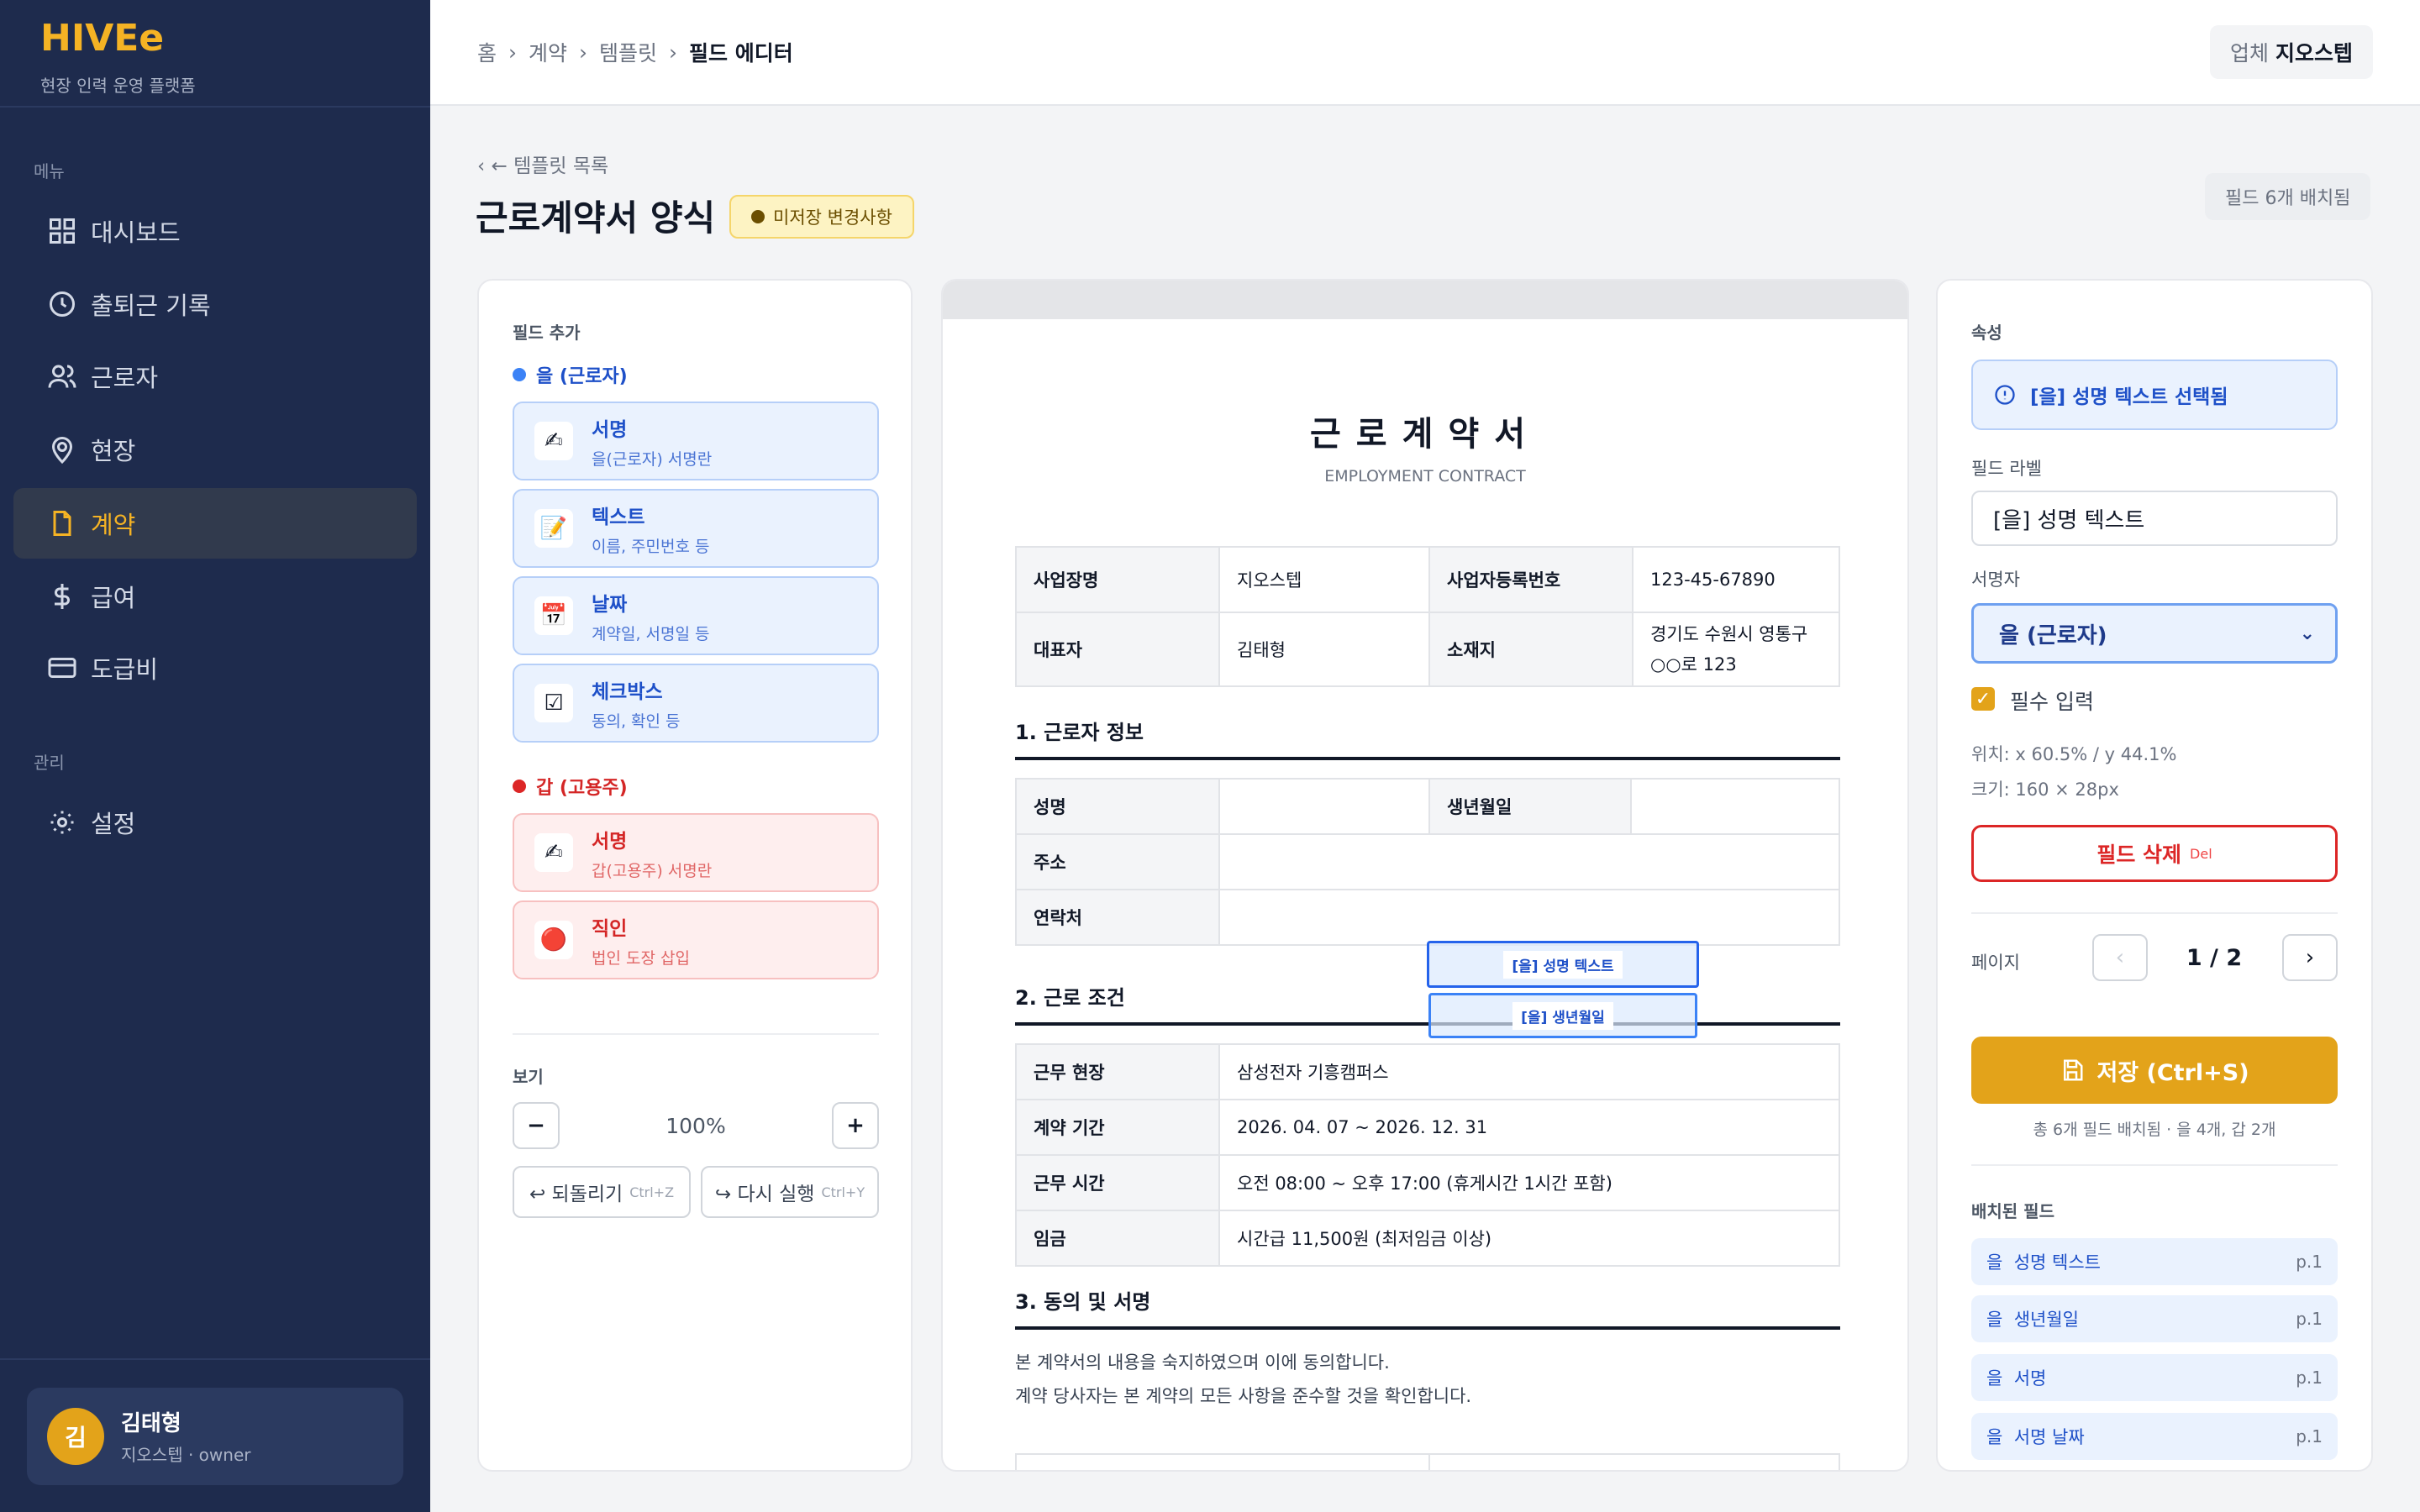  I want to click on card-desc: 동의, 확인 등, so click(636, 721).